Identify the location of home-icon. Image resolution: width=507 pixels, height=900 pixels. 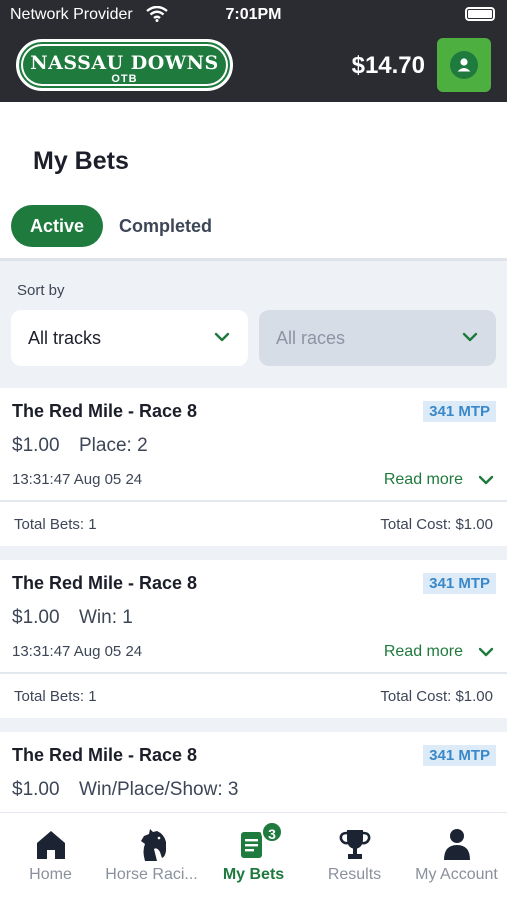
(51, 846).